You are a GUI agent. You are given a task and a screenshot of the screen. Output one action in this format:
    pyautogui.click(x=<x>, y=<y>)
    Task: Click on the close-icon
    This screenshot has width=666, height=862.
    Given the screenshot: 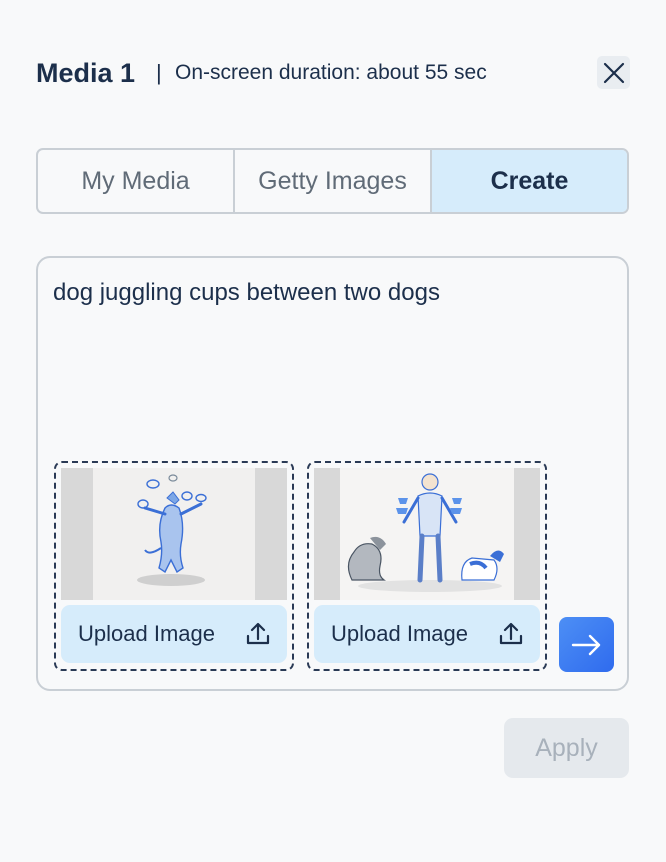 What is the action you would take?
    pyautogui.click(x=613, y=72)
    